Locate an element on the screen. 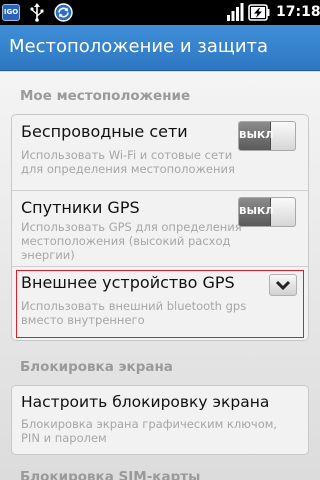  item-title: Беспроводные сети is located at coordinates (104, 131).